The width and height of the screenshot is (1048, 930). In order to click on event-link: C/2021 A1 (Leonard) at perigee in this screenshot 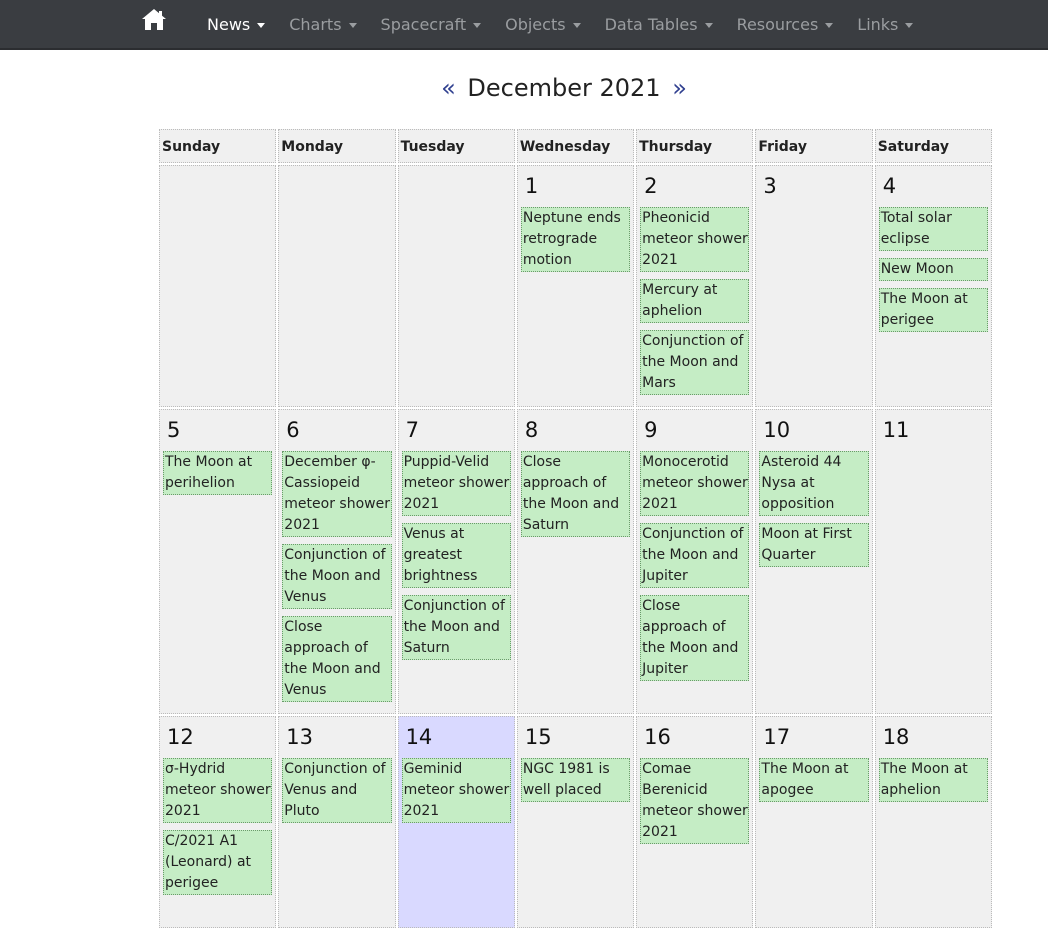, I will do `click(218, 862)`.